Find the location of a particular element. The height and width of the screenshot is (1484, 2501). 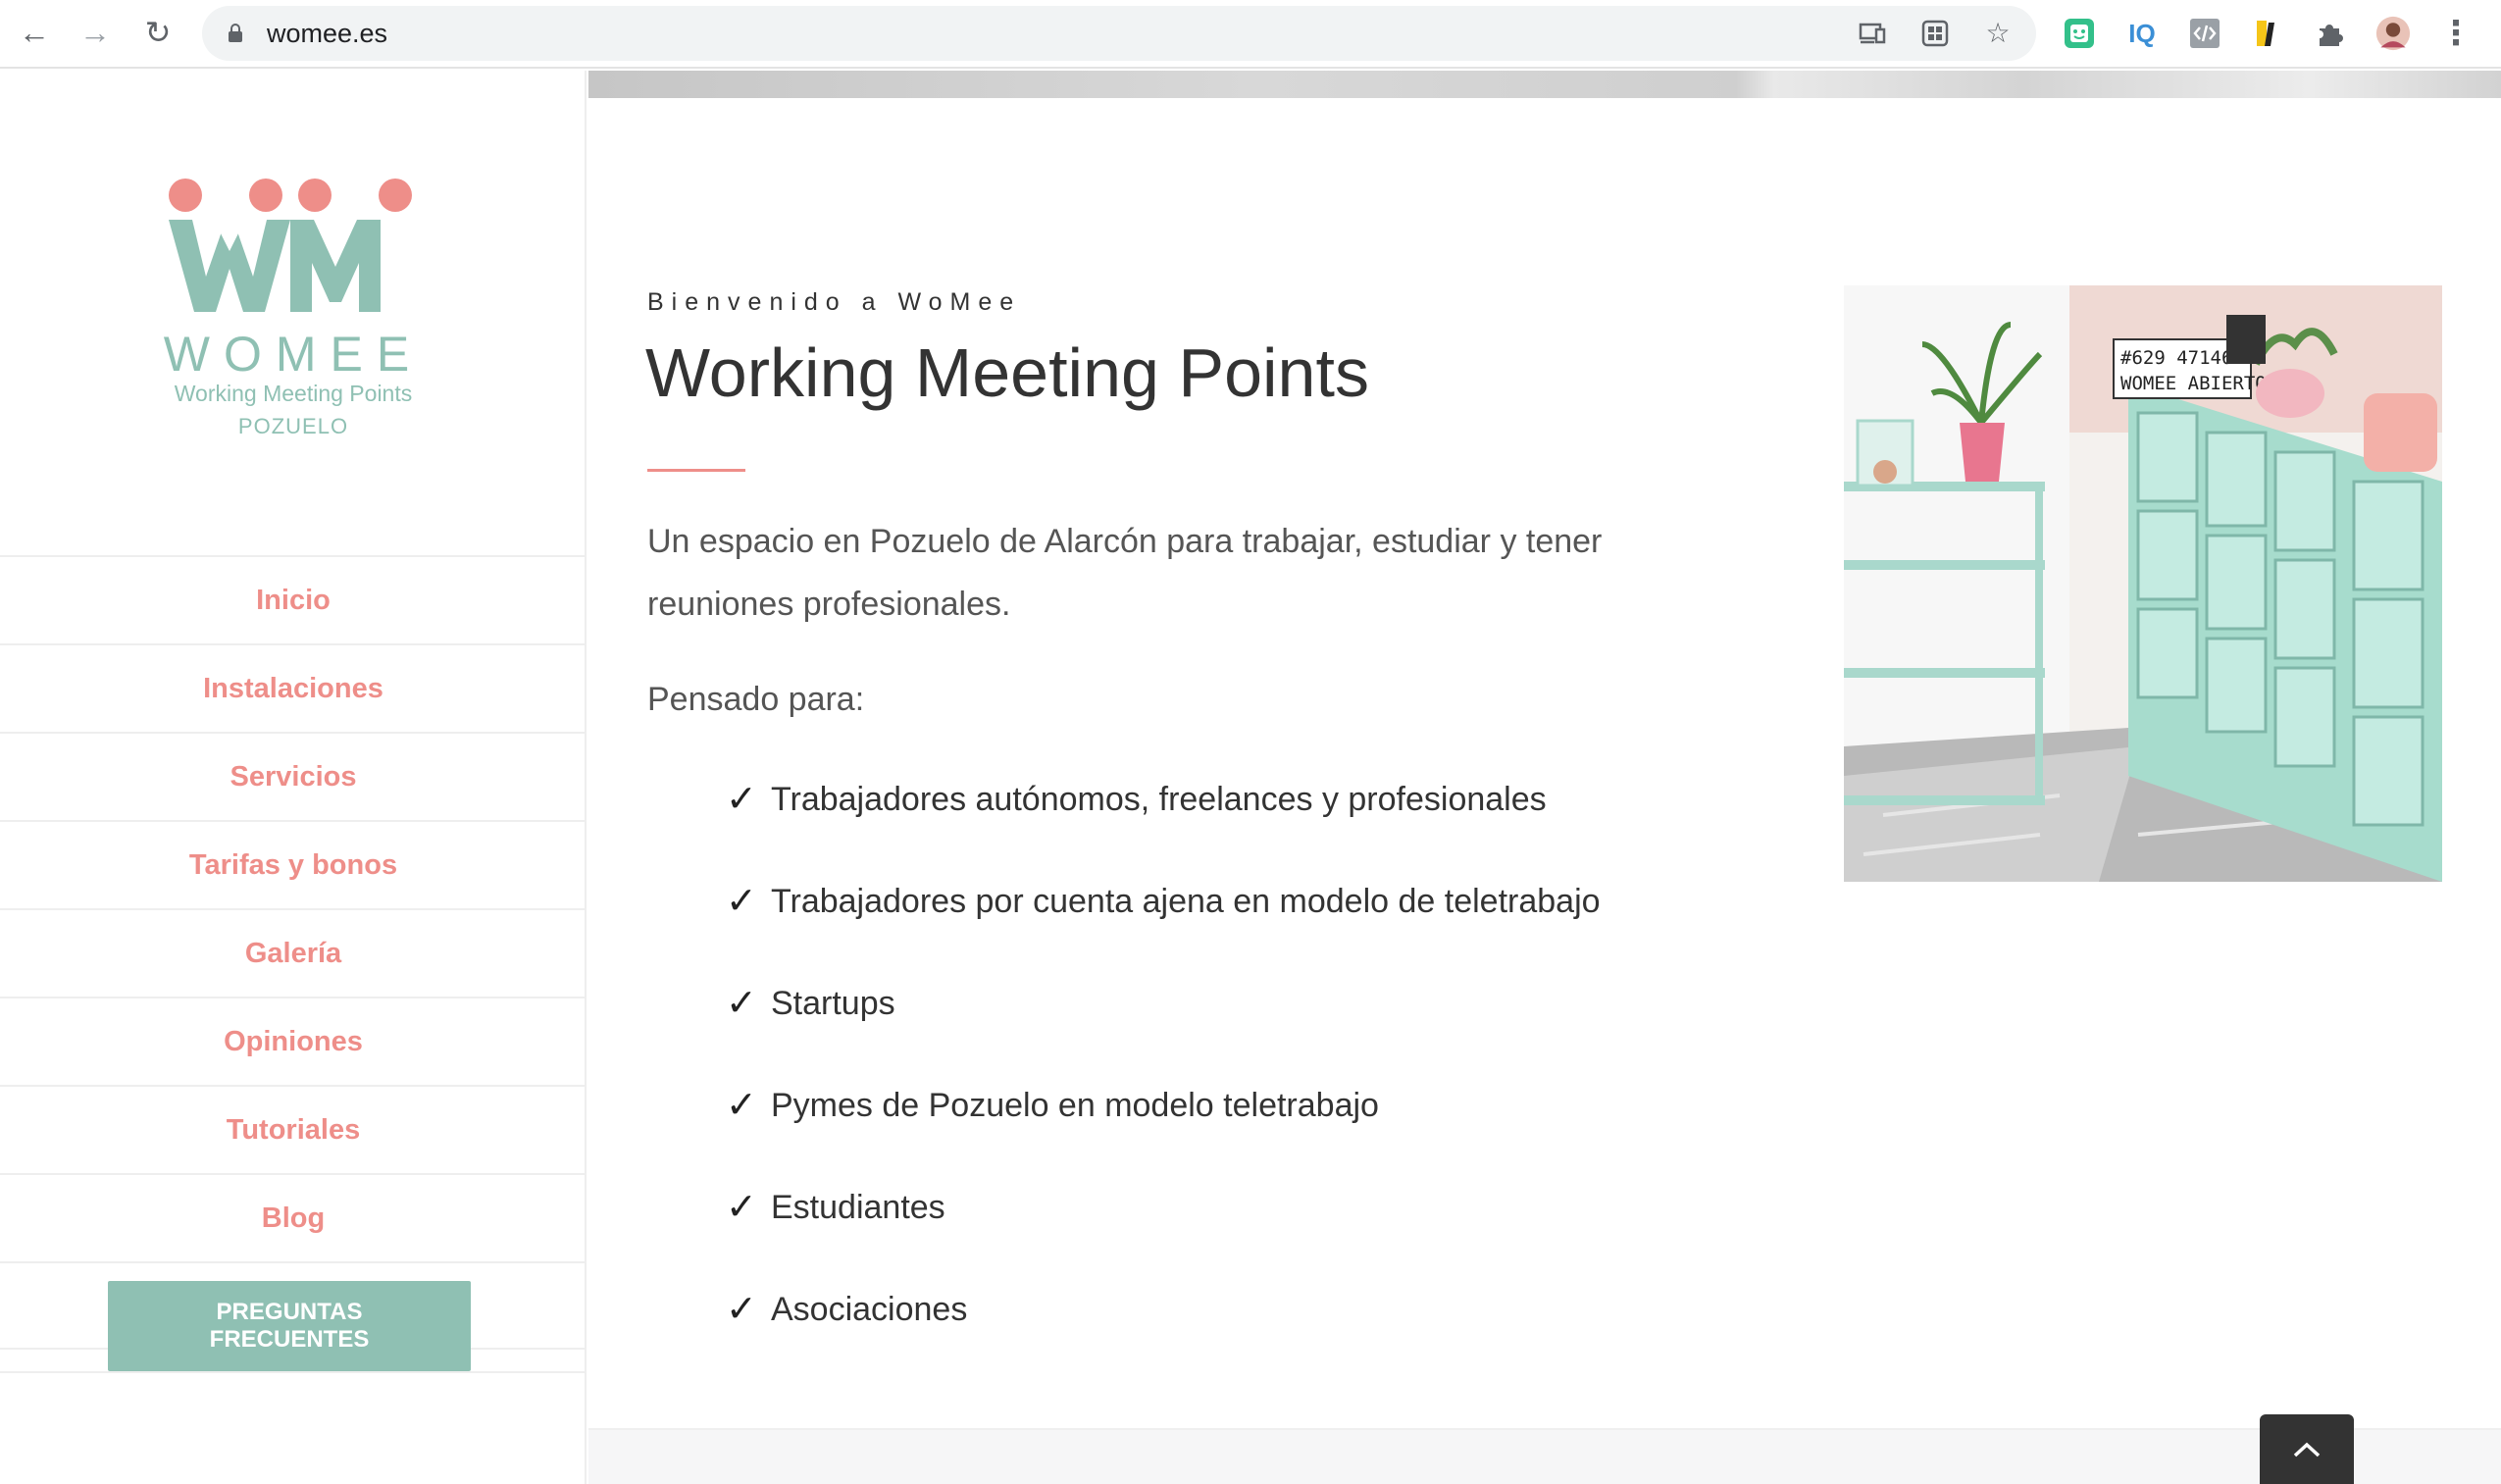

chevron-up-icon is located at coordinates (2307, 1449).